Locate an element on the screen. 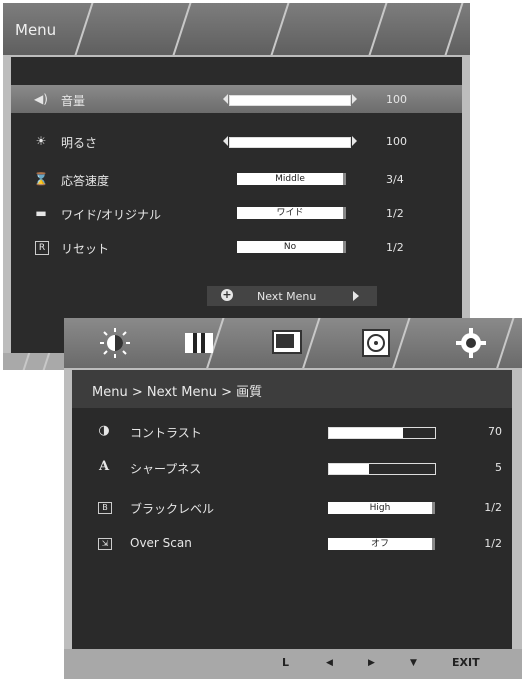 This screenshot has height=679, width=526. tab-icon-bar is located at coordinates (293, 343).